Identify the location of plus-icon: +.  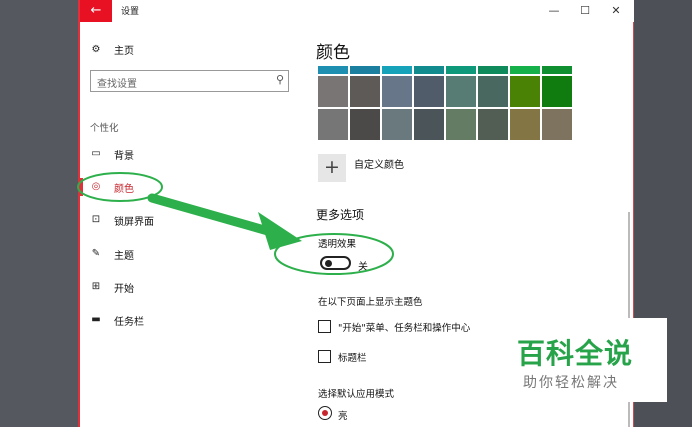
(332, 168).